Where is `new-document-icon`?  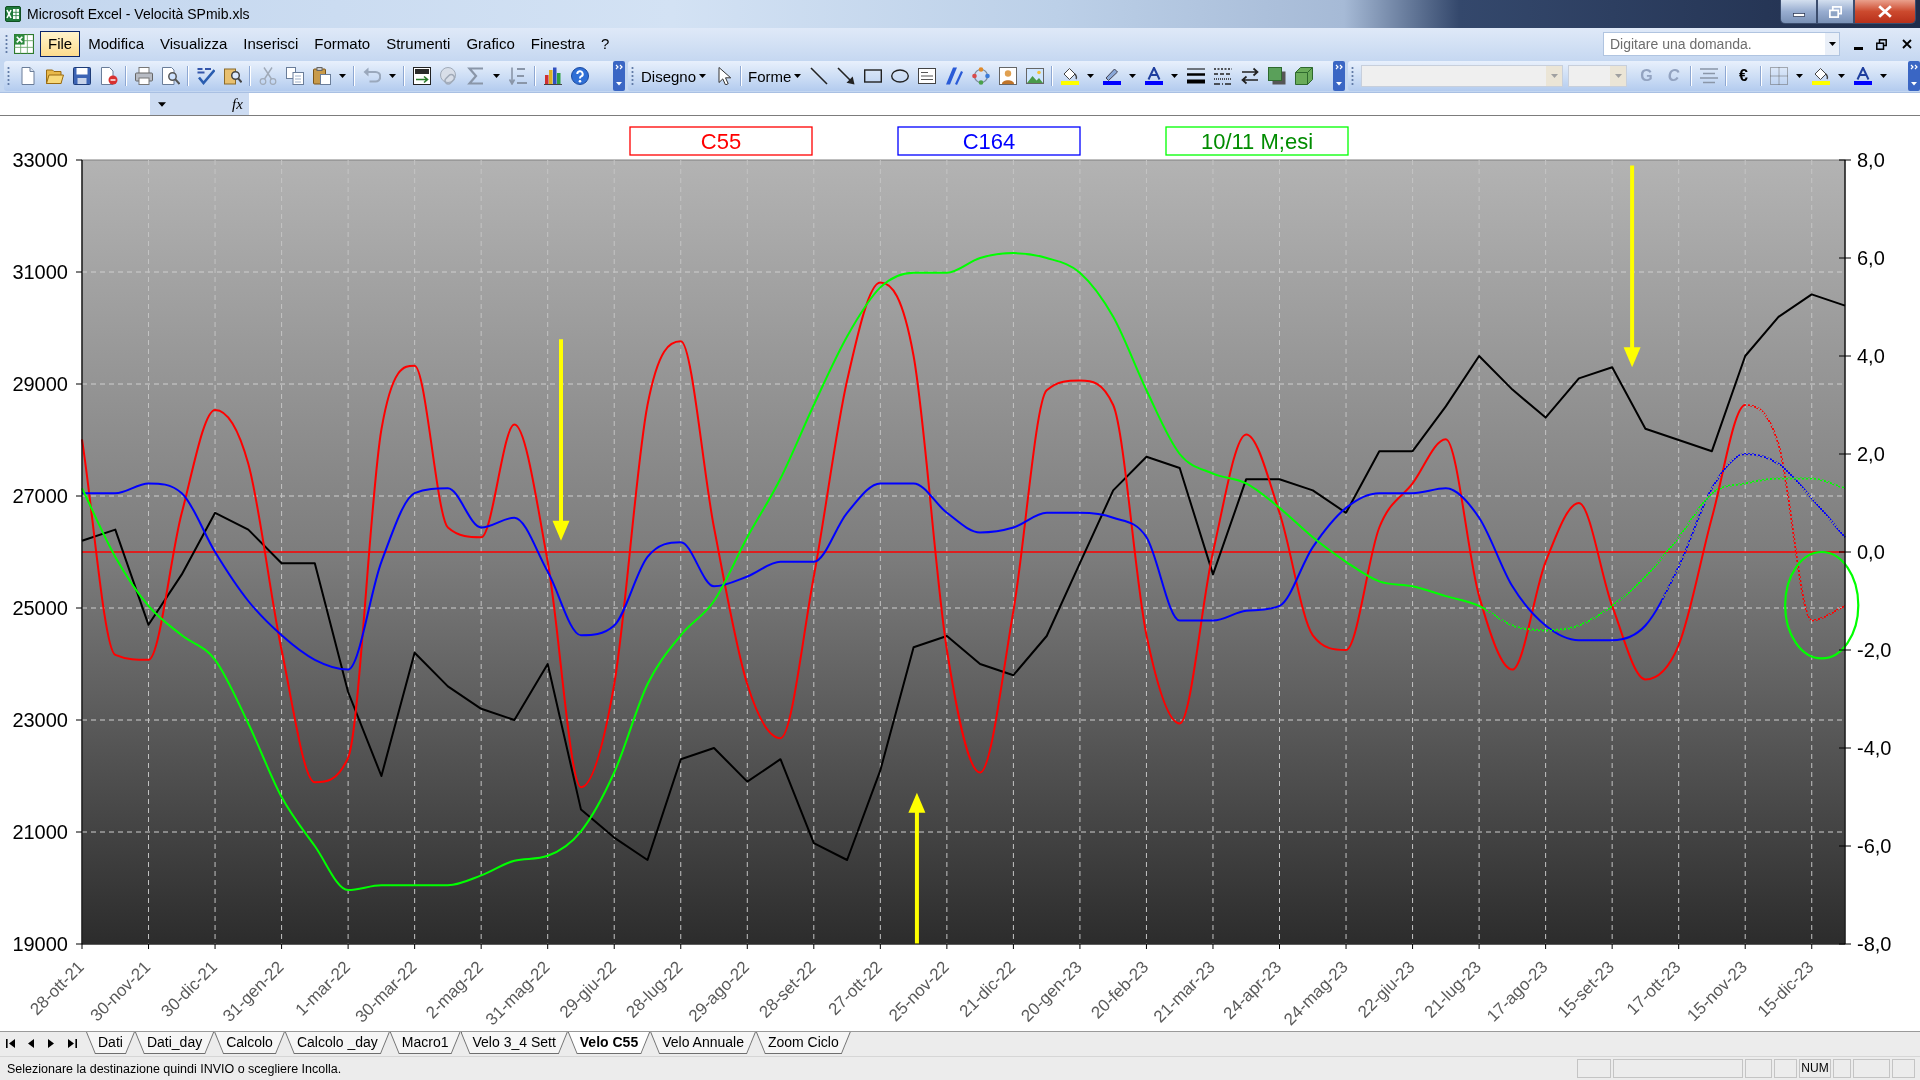
new-document-icon is located at coordinates (27, 76).